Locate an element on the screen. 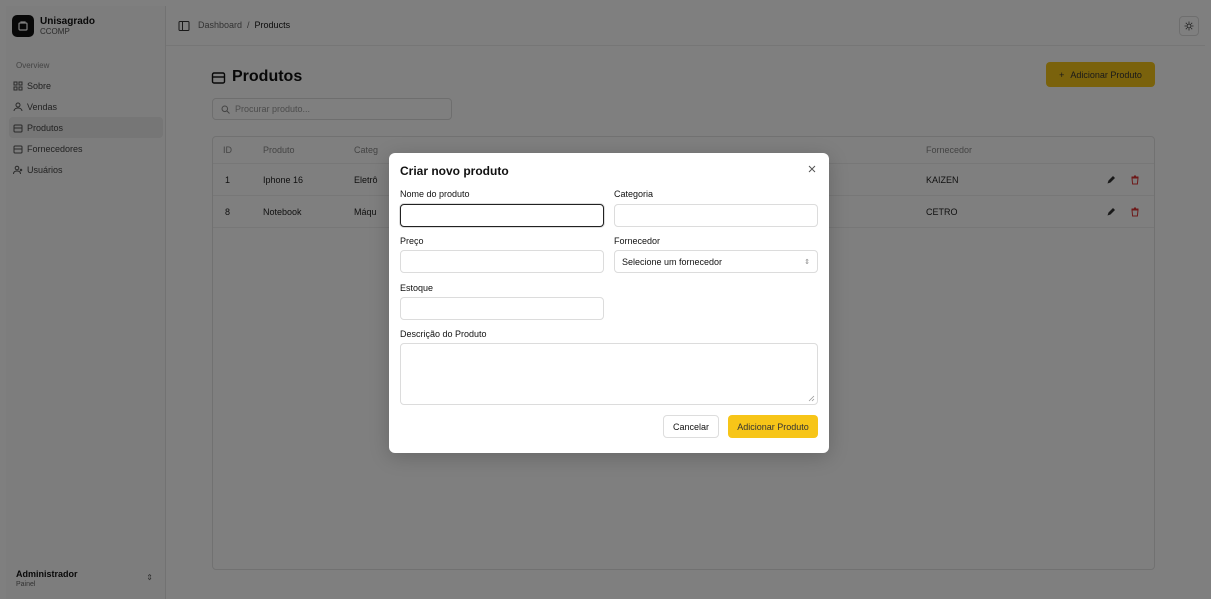  fornecedor-select: Selecione um fornecedor ⇕ is located at coordinates (716, 261).